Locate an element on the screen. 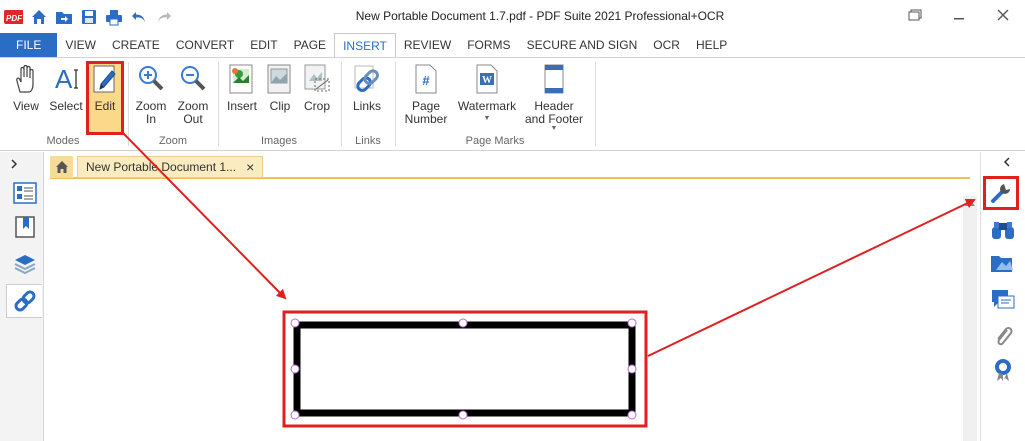 The width and height of the screenshot is (1025, 441). window-controls is located at coordinates (959, 15).